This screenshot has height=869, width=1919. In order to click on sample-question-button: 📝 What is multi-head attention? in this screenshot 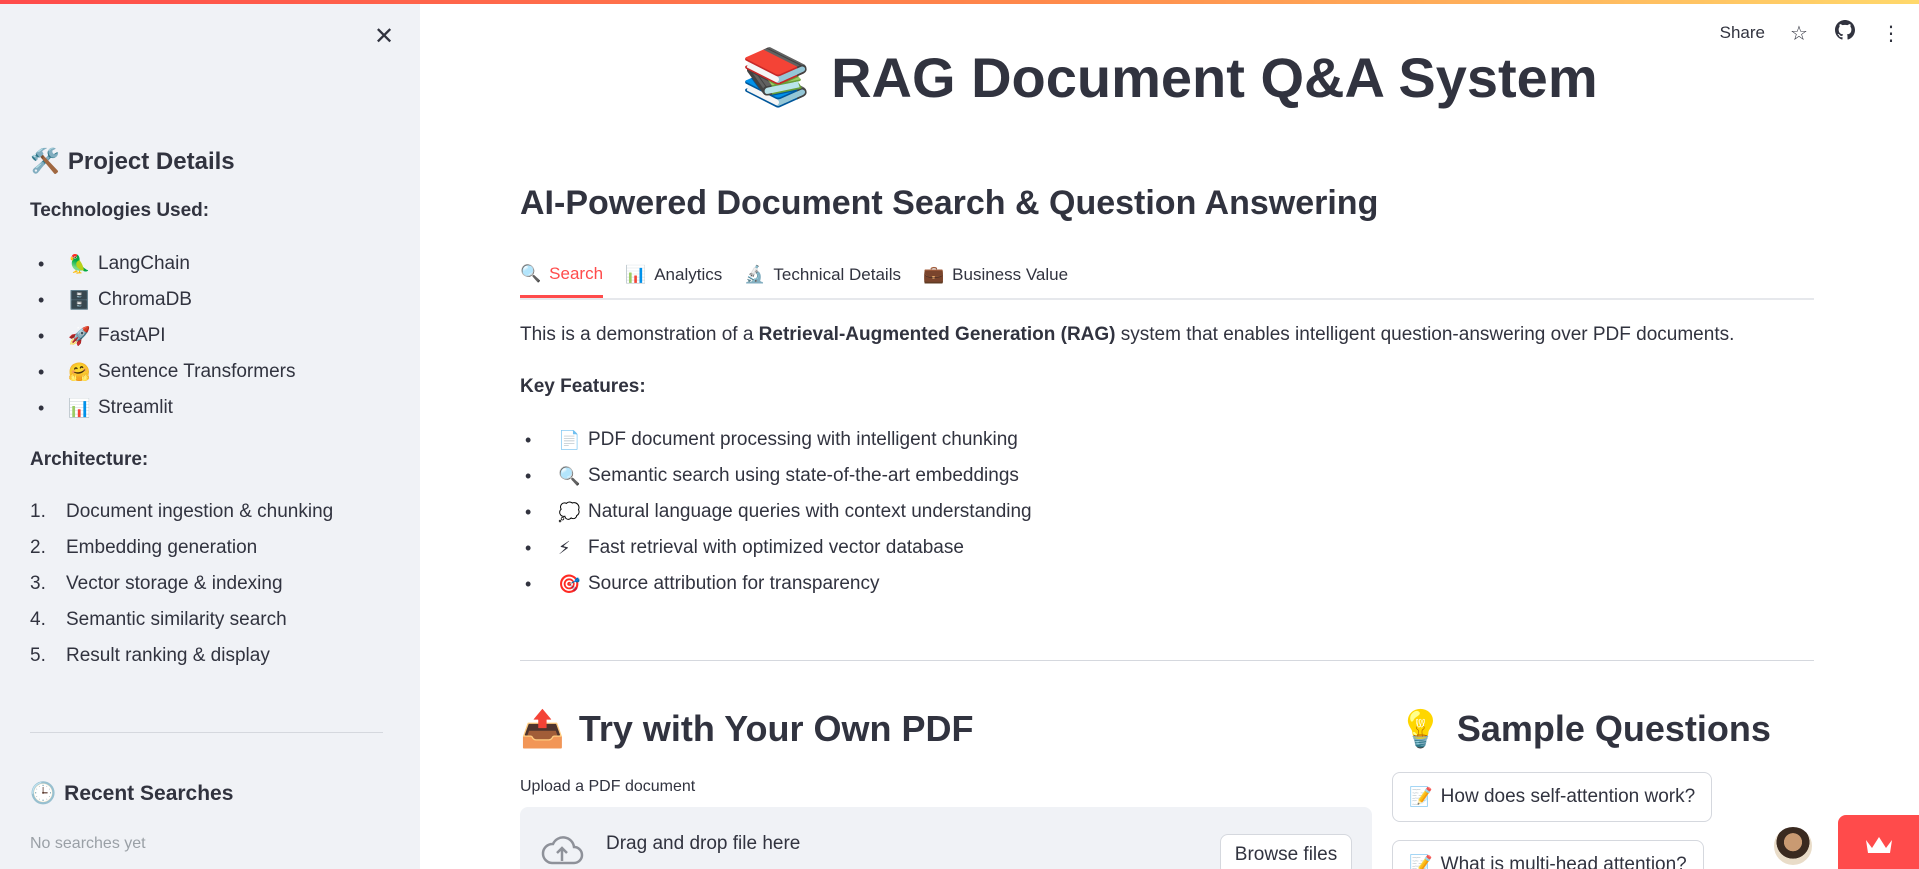, I will do `click(1548, 854)`.